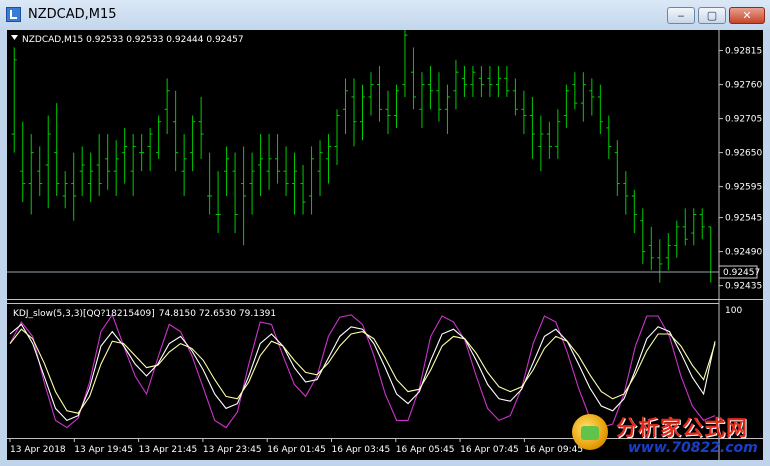  Describe the element at coordinates (693, 448) in the screenshot. I see `watermark-url: www.70822.com` at that location.